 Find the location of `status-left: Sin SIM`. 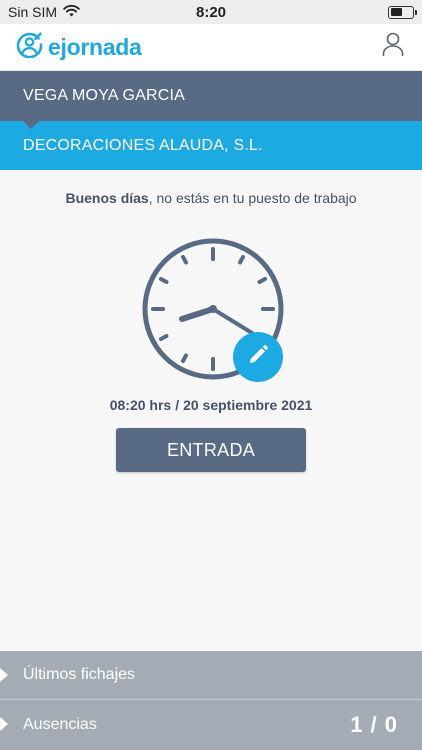

status-left: Sin SIM is located at coordinates (44, 12).